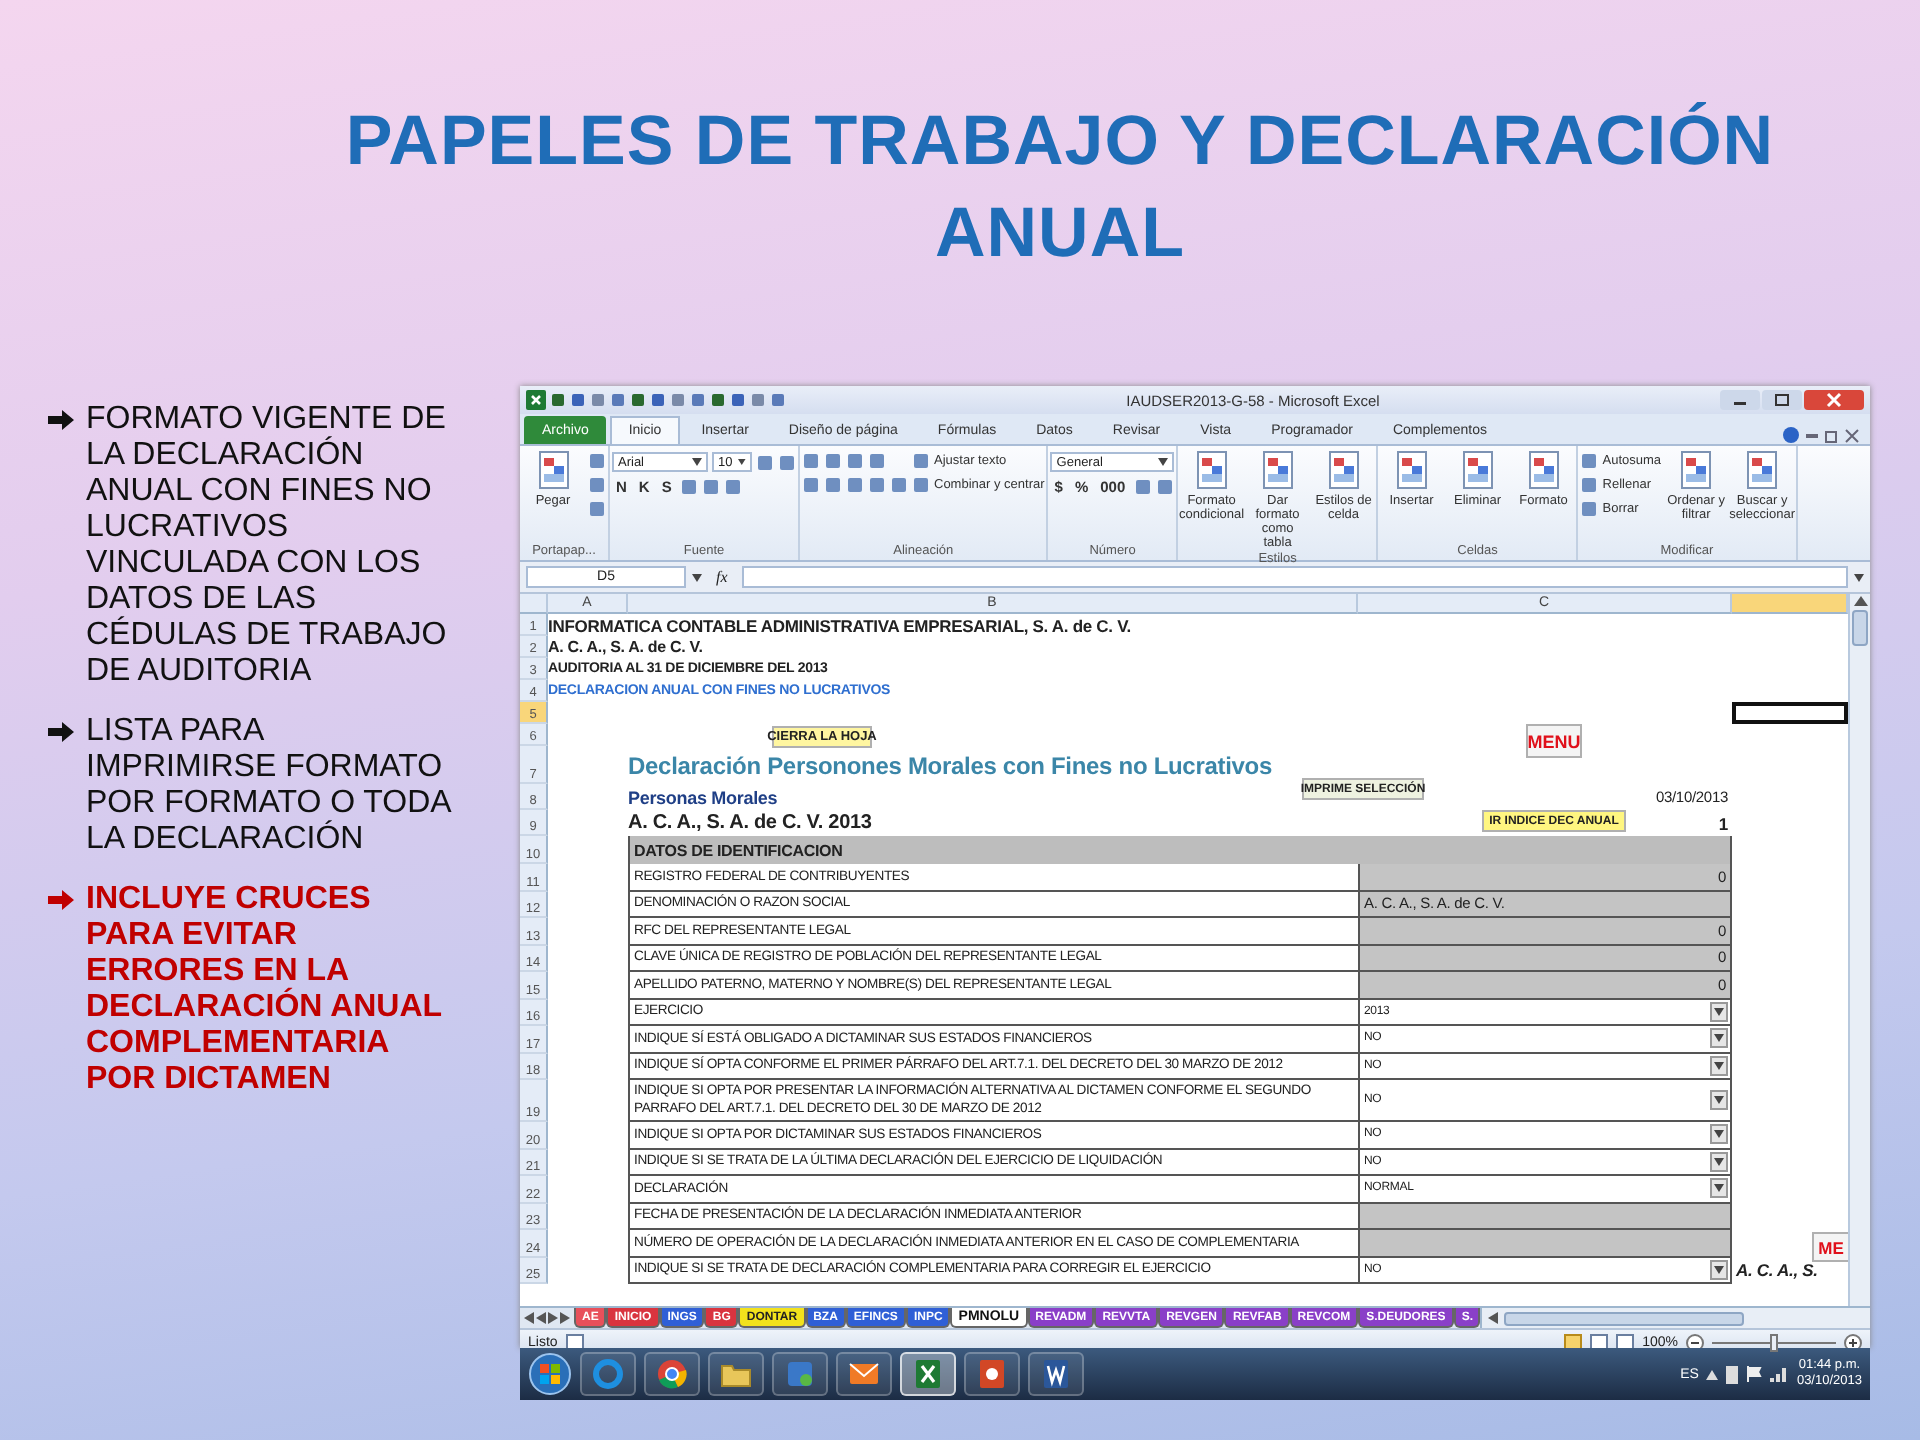 Image resolution: width=1920 pixels, height=1440 pixels. Describe the element at coordinates (1790, 713) in the screenshot. I see `active-cell` at that location.